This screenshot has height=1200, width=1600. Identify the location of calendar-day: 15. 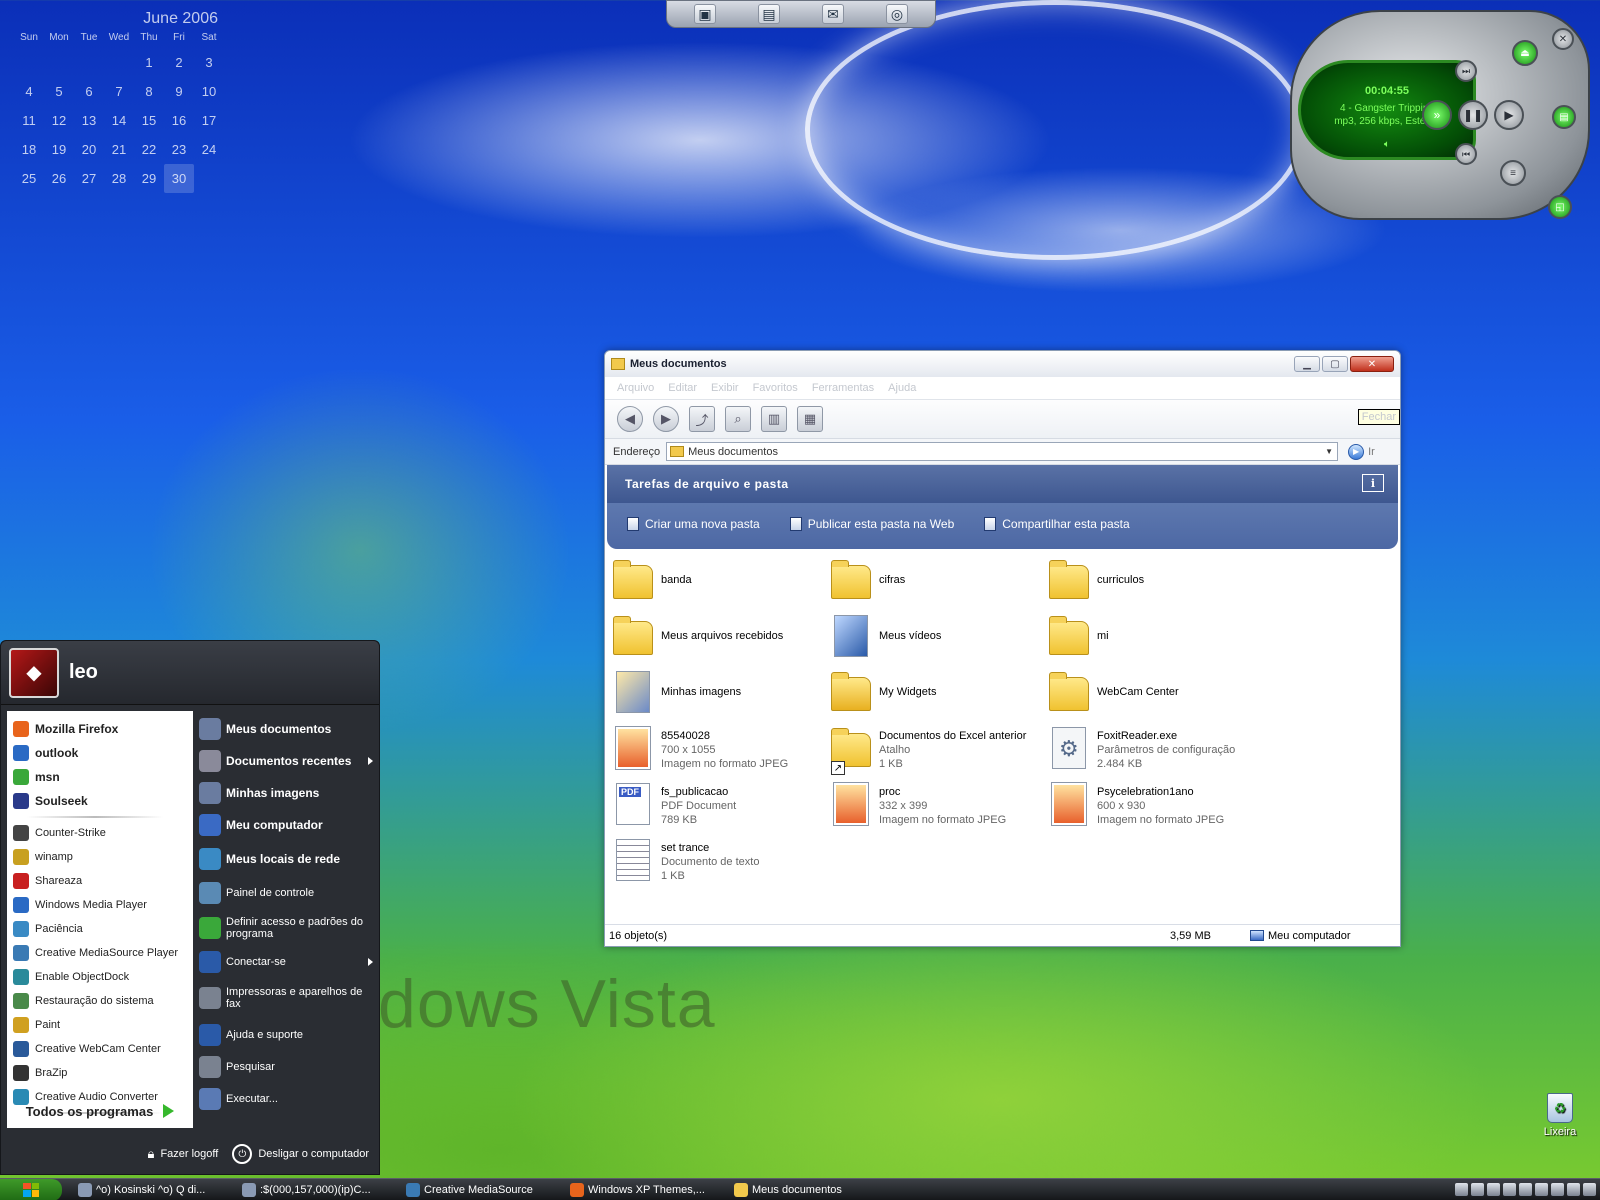
(149, 120).